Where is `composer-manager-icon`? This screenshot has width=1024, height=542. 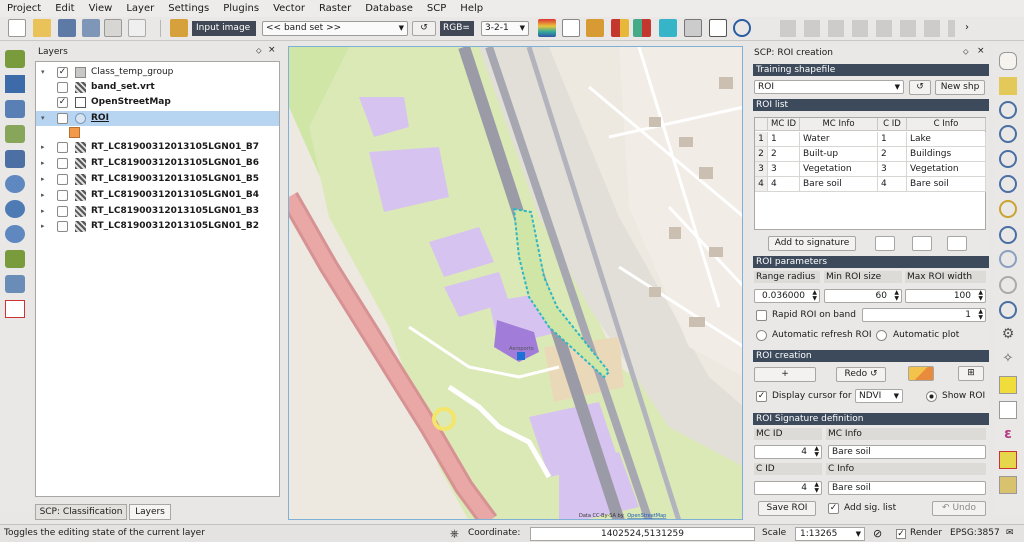
composer-manager-icon is located at coordinates (137, 28).